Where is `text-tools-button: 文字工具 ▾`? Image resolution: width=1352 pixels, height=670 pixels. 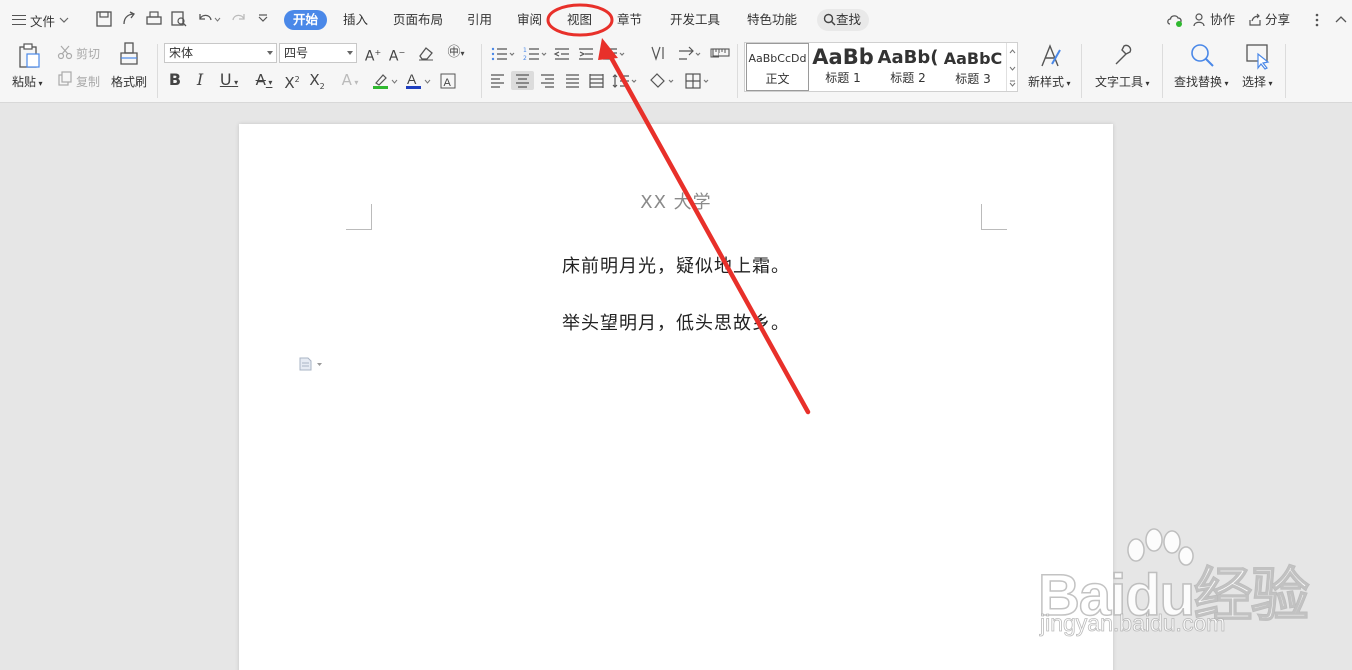 text-tools-button: 文字工具 ▾ is located at coordinates (1122, 81).